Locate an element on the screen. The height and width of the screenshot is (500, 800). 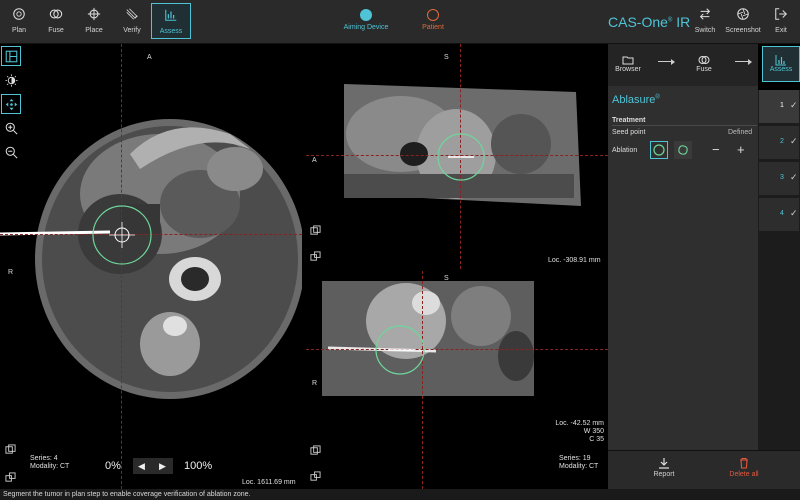
download-icon is located at coordinates (664, 463).